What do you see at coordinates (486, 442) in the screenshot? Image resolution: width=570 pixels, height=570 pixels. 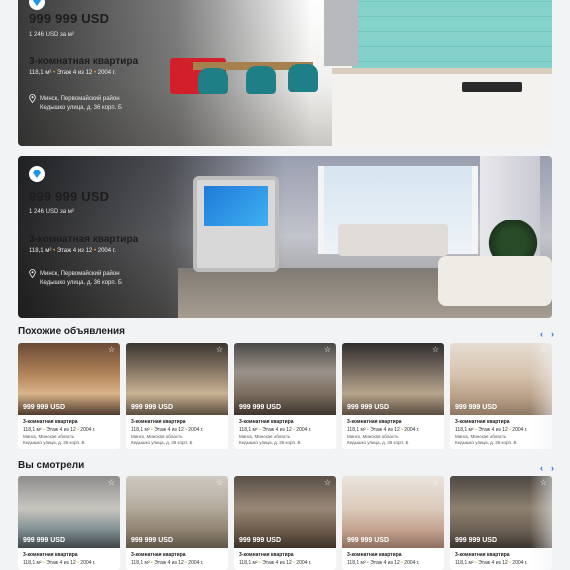 I see `card-address-line-2: Кедышко улица, д. 36 корп. Б` at bounding box center [486, 442].